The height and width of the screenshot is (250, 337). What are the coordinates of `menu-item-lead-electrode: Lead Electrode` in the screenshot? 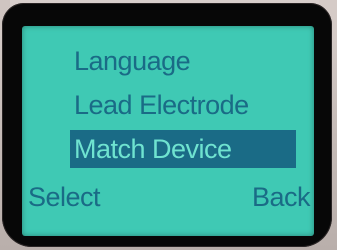 It's located at (161, 105).